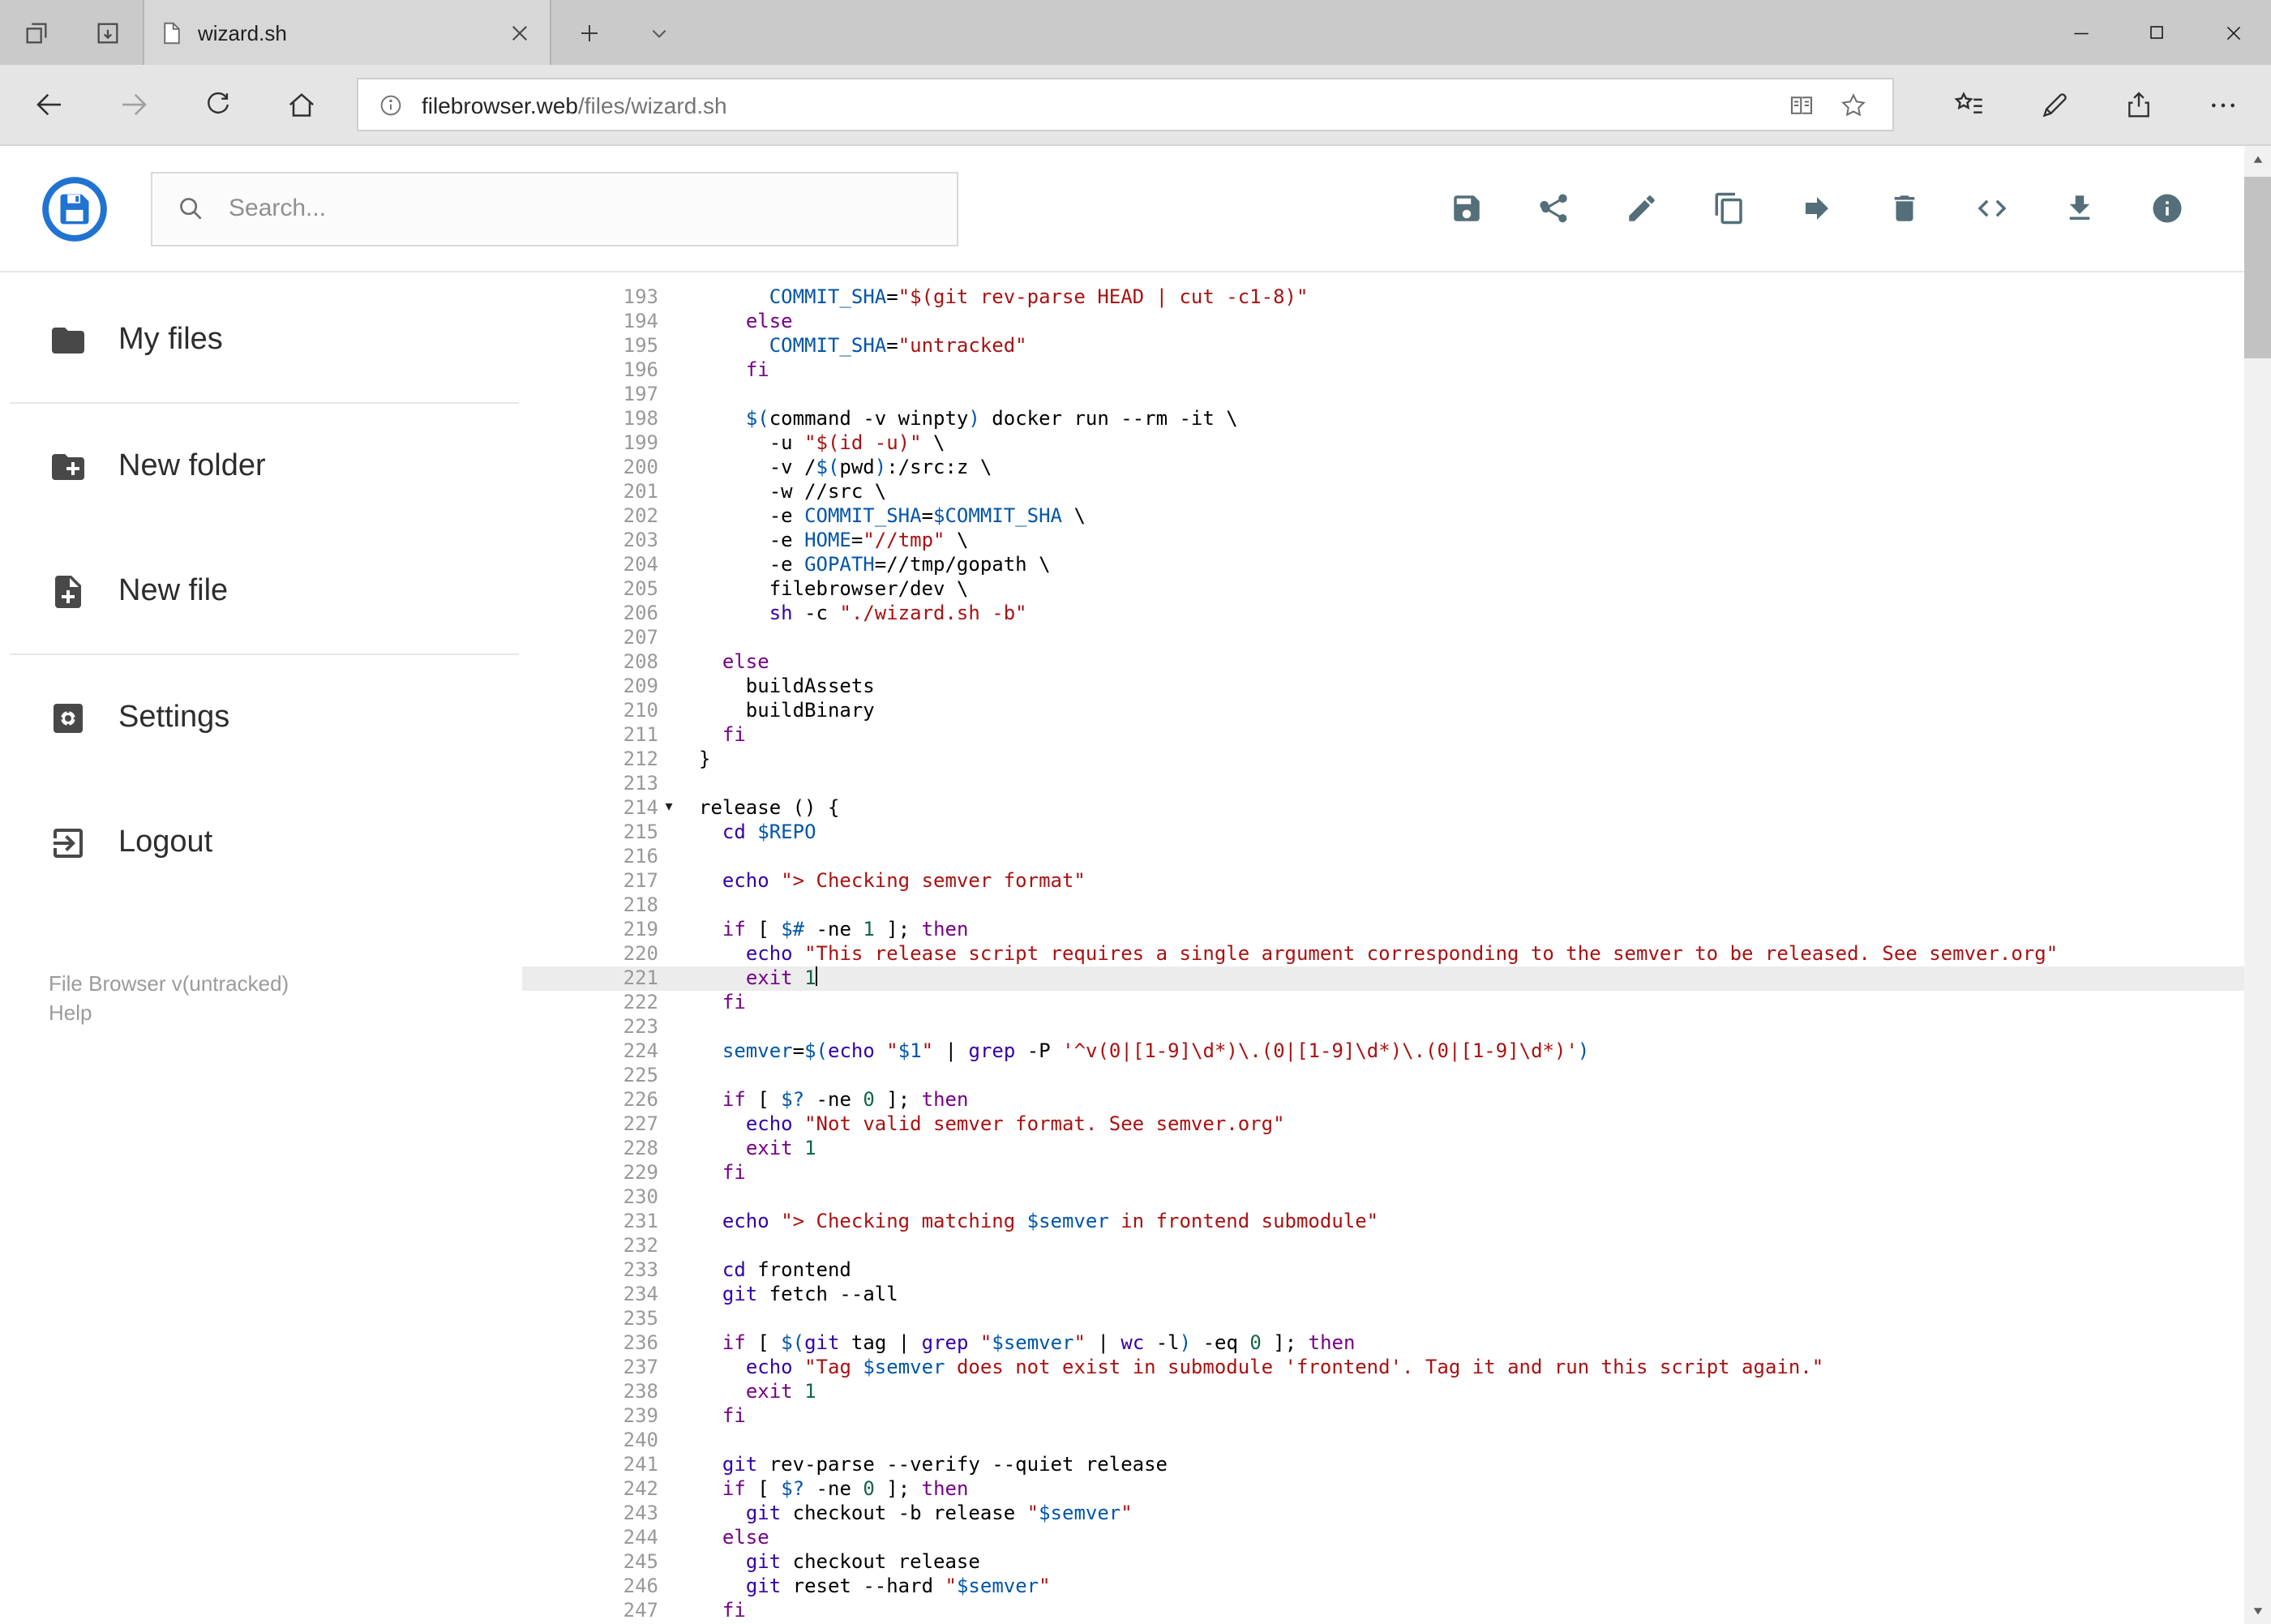  Describe the element at coordinates (1126, 105) in the screenshot. I see `address-bar: filebrowser.web/files/wizard.sh` at that location.